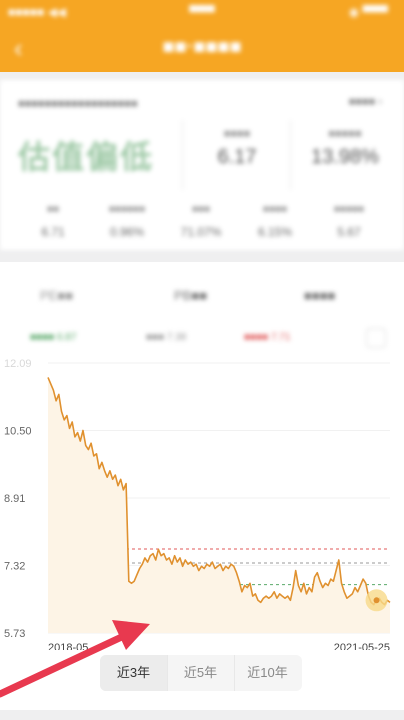  What do you see at coordinates (345, 157) in the screenshot?
I see `metric-value: 13.98%` at bounding box center [345, 157].